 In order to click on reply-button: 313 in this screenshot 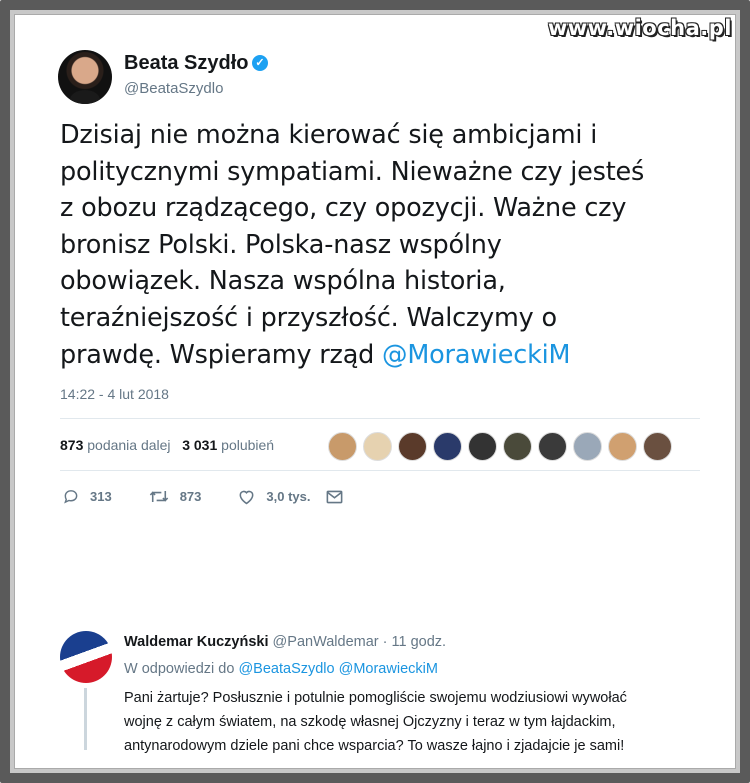, I will do `click(87, 496)`.